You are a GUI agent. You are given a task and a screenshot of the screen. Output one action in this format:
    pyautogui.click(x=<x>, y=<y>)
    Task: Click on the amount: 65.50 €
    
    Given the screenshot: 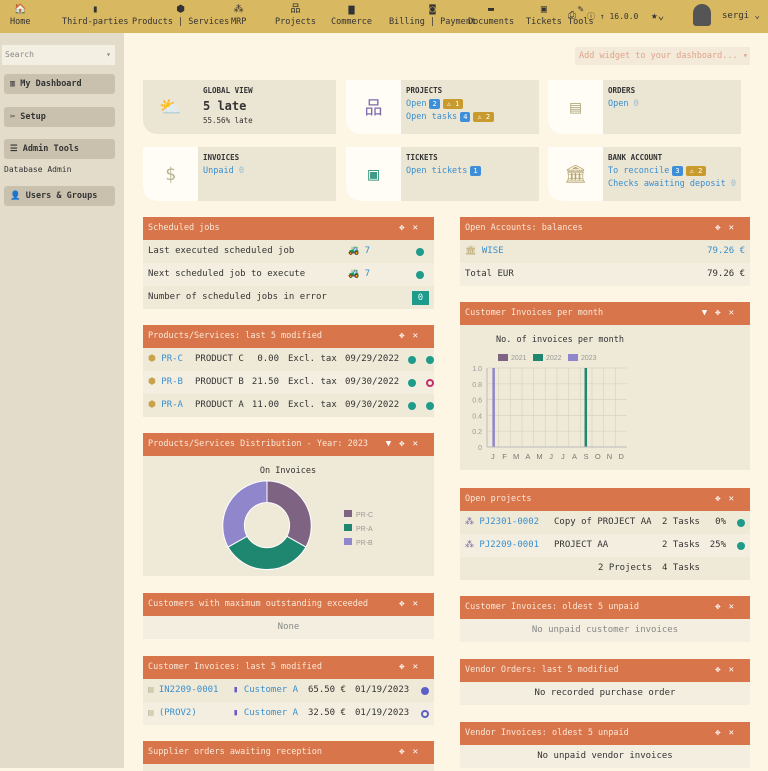 What is the action you would take?
    pyautogui.click(x=327, y=690)
    